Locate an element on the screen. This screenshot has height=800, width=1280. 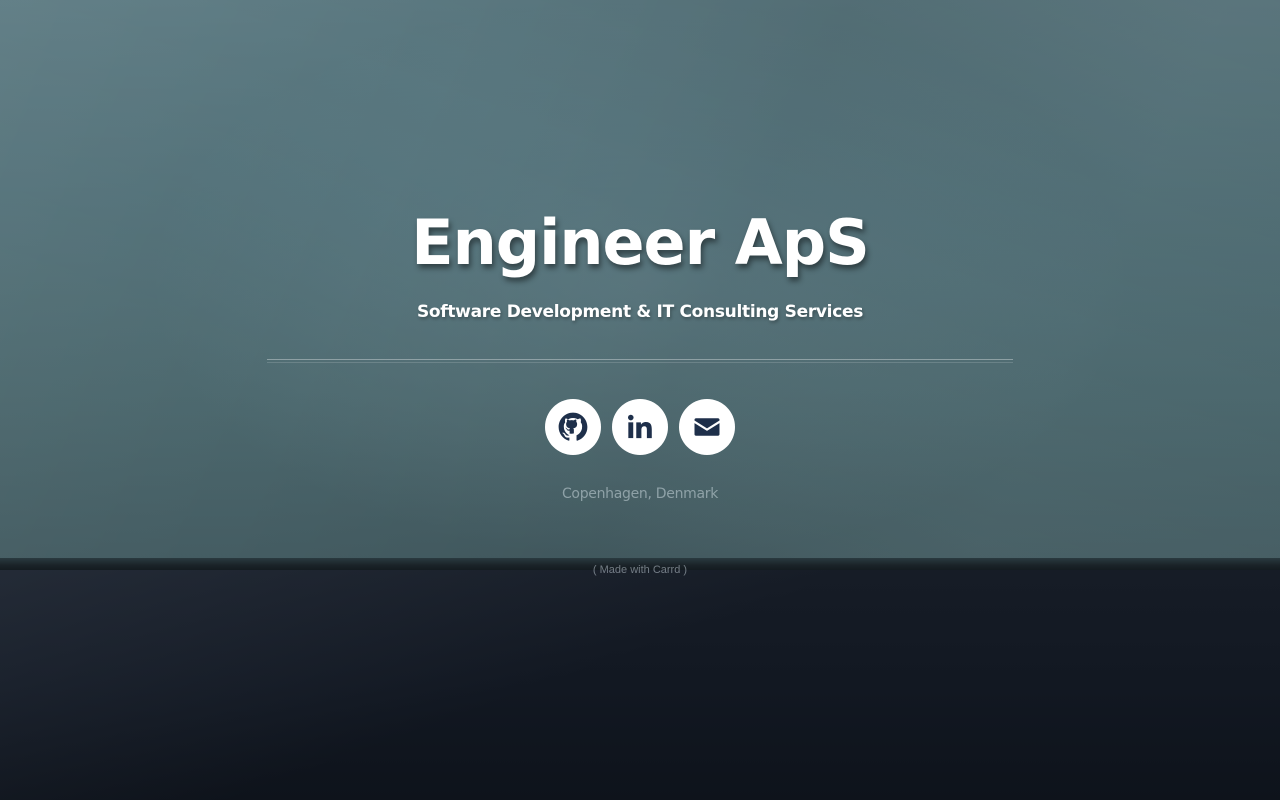
social-icons is located at coordinates (640, 427).